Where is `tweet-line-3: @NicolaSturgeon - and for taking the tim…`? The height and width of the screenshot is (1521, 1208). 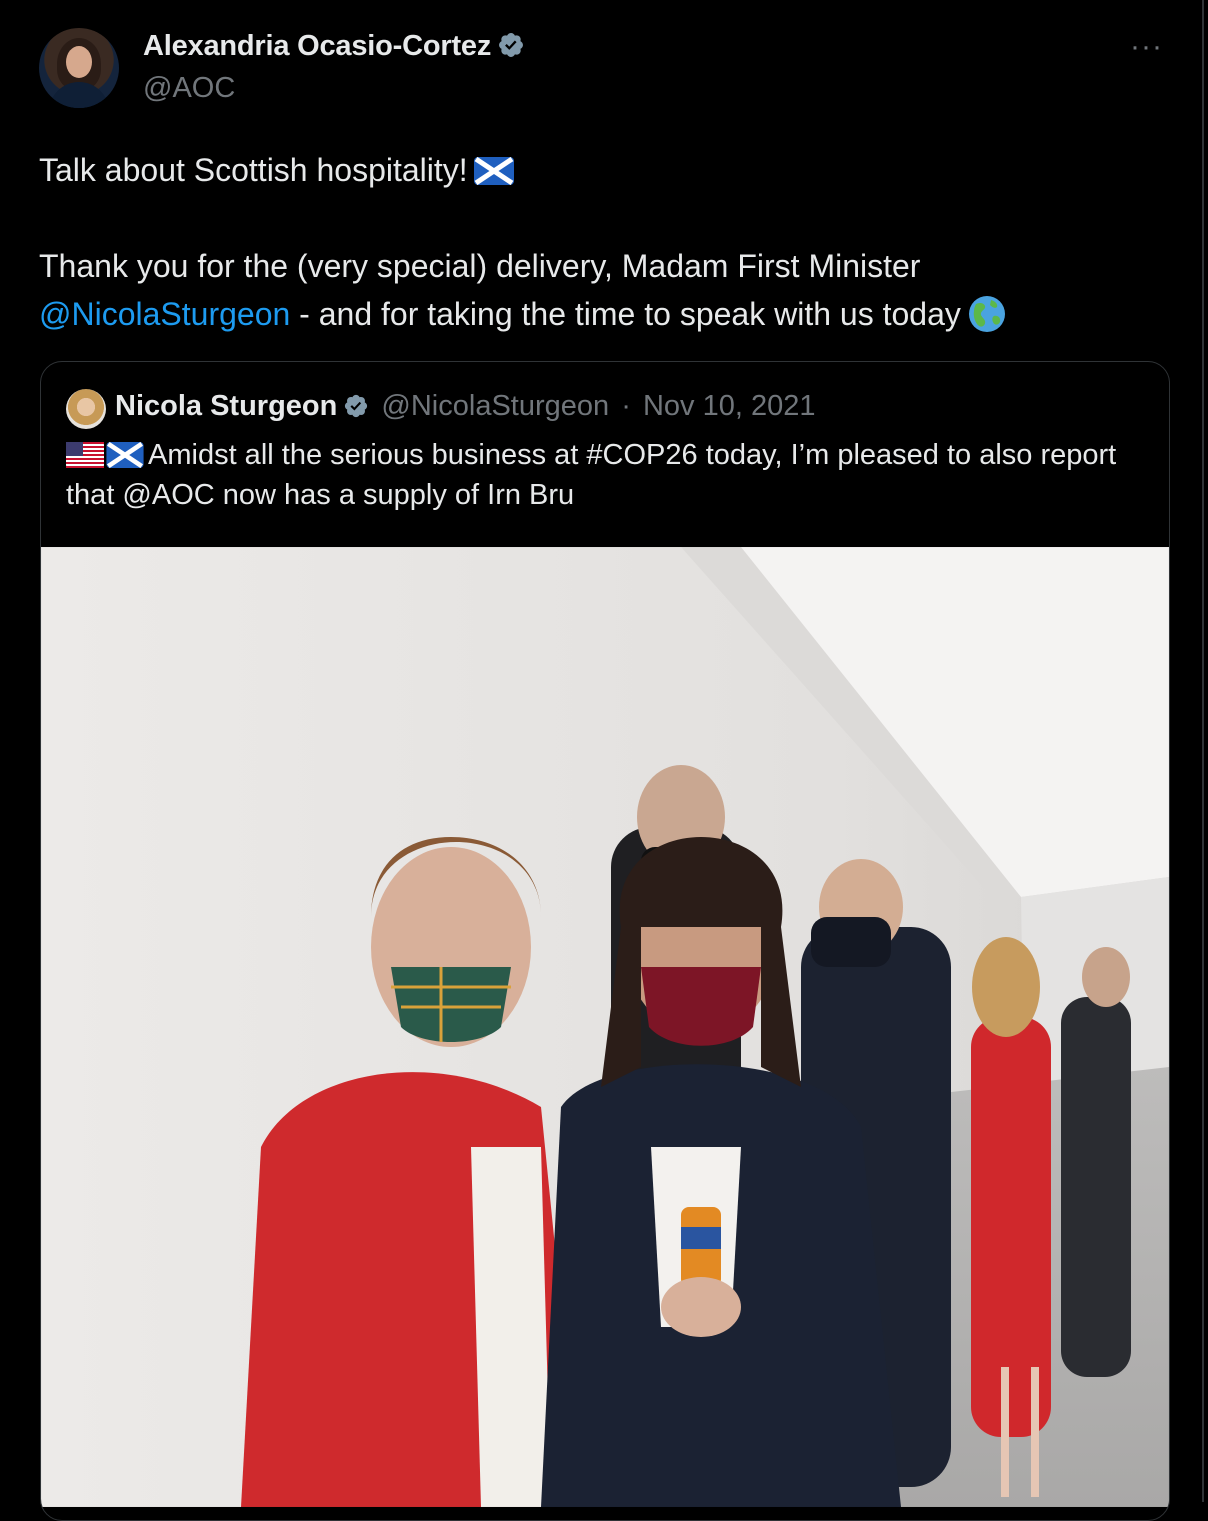
tweet-line-3: @NicolaSturgeon - and for taking the tim… is located at coordinates (599, 314).